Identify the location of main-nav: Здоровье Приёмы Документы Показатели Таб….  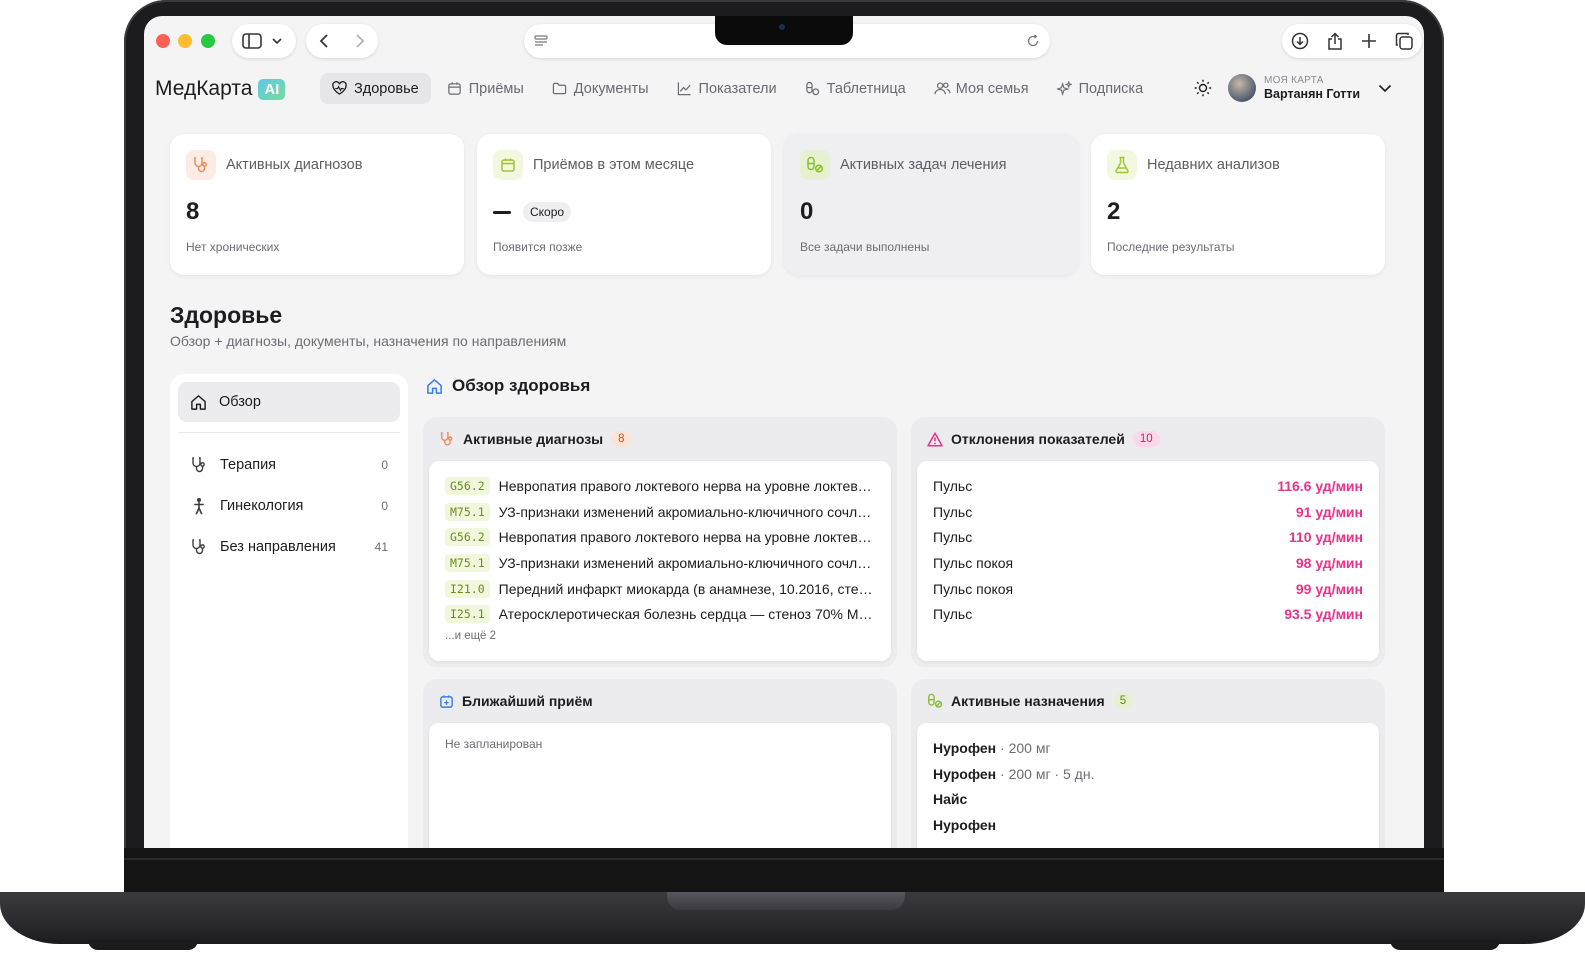
(737, 88).